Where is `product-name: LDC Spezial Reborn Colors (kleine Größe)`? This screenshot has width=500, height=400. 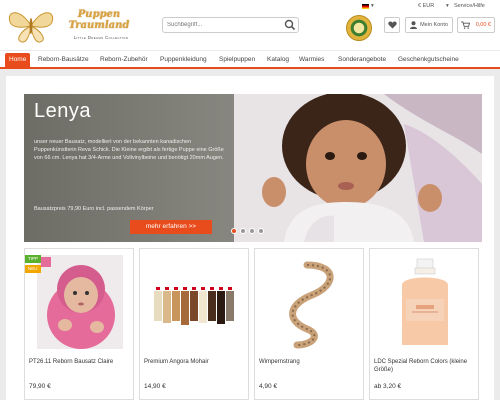
product-name: LDC Spezial Reborn Colors (kleine Größe) is located at coordinates (426, 366).